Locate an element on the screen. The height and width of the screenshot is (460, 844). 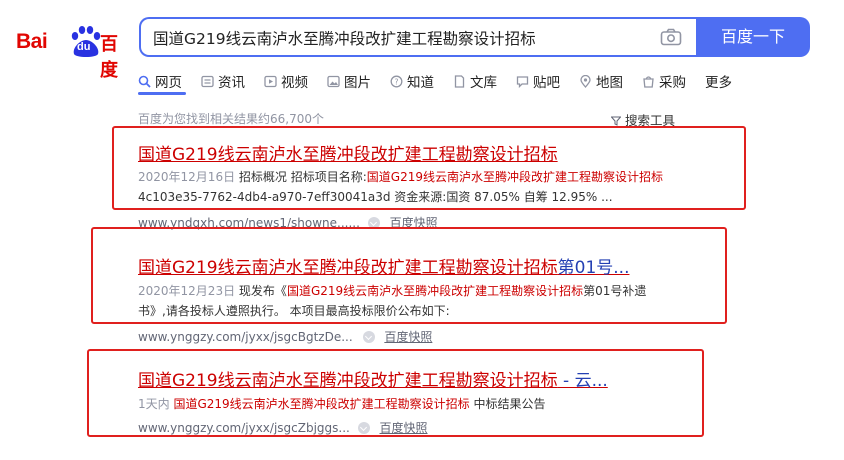
result-title-link: 国道G219线云南泸水至腾冲段改扩建工程勘察设计招标 is located at coordinates (348, 152).